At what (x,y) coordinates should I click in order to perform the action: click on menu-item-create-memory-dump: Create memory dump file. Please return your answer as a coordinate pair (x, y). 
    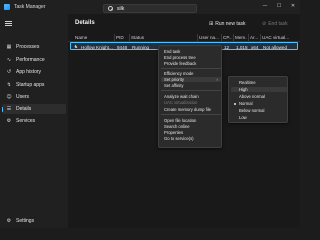
    Looking at the image, I should click on (187, 109).